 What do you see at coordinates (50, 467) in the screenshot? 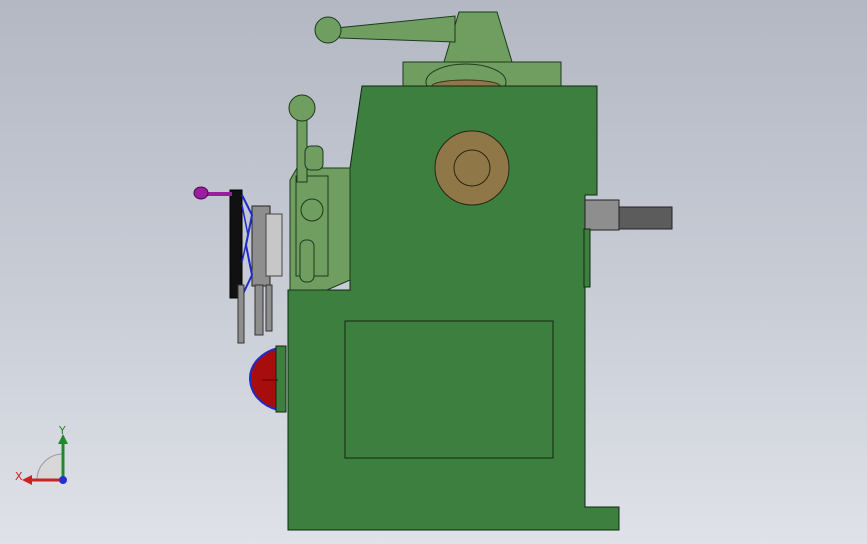
I see `triad-arc` at bounding box center [50, 467].